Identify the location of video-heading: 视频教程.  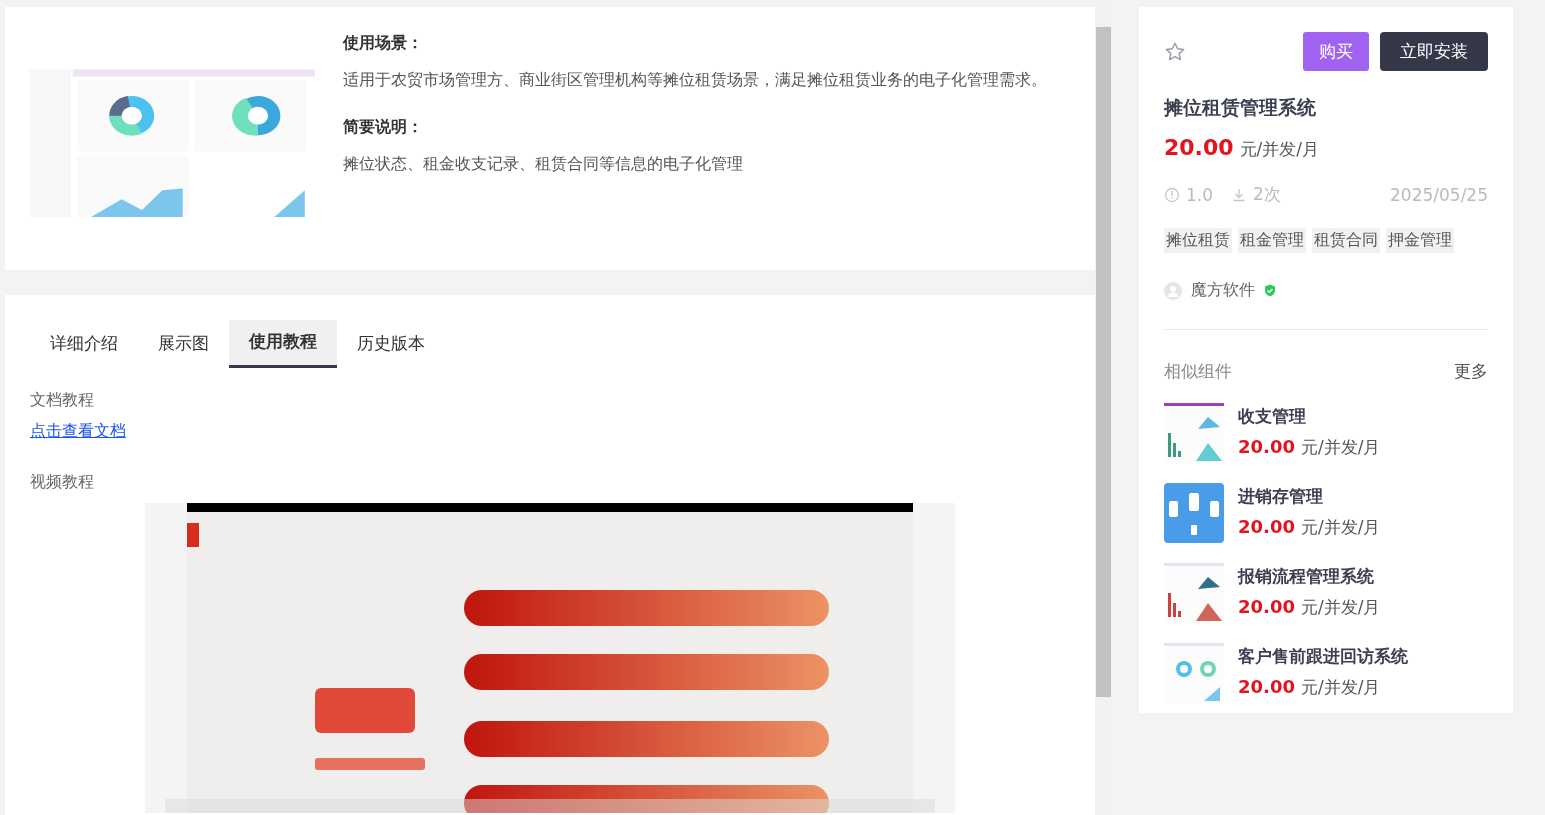
(62, 482).